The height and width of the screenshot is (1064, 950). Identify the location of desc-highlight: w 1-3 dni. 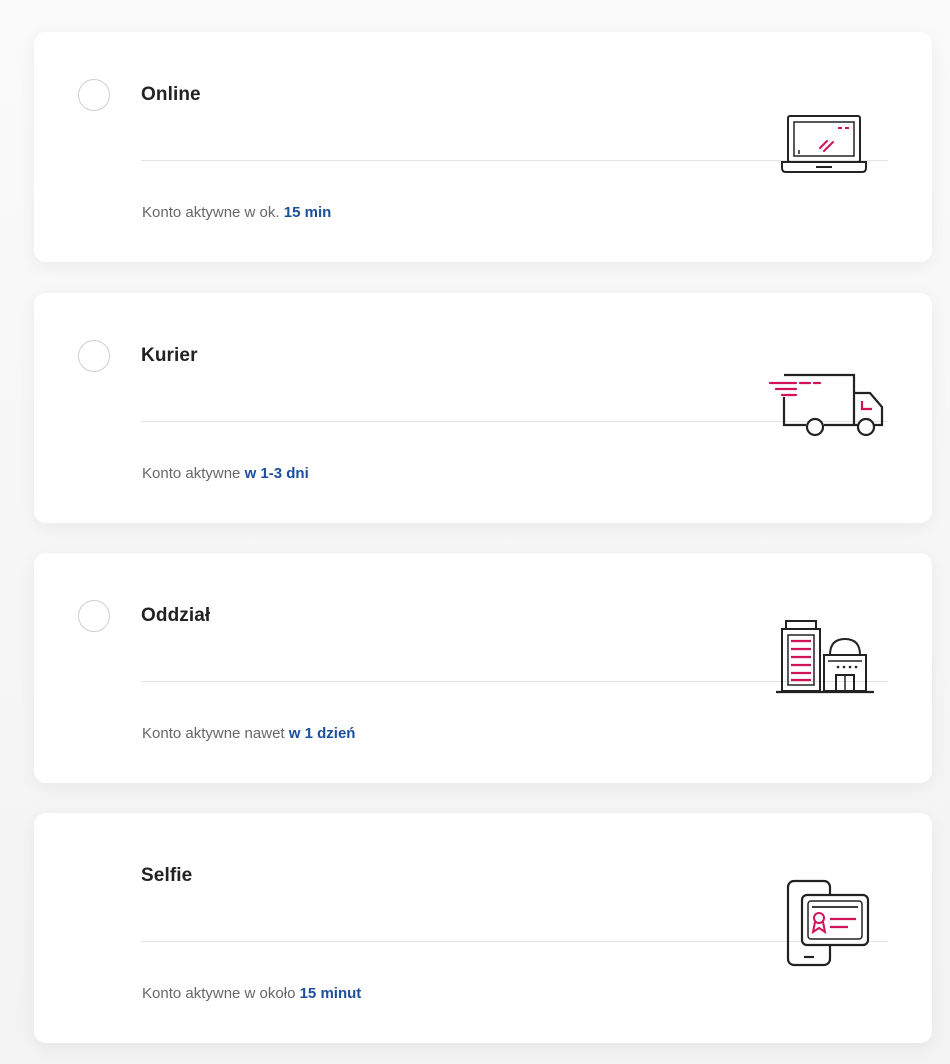
(276, 473).